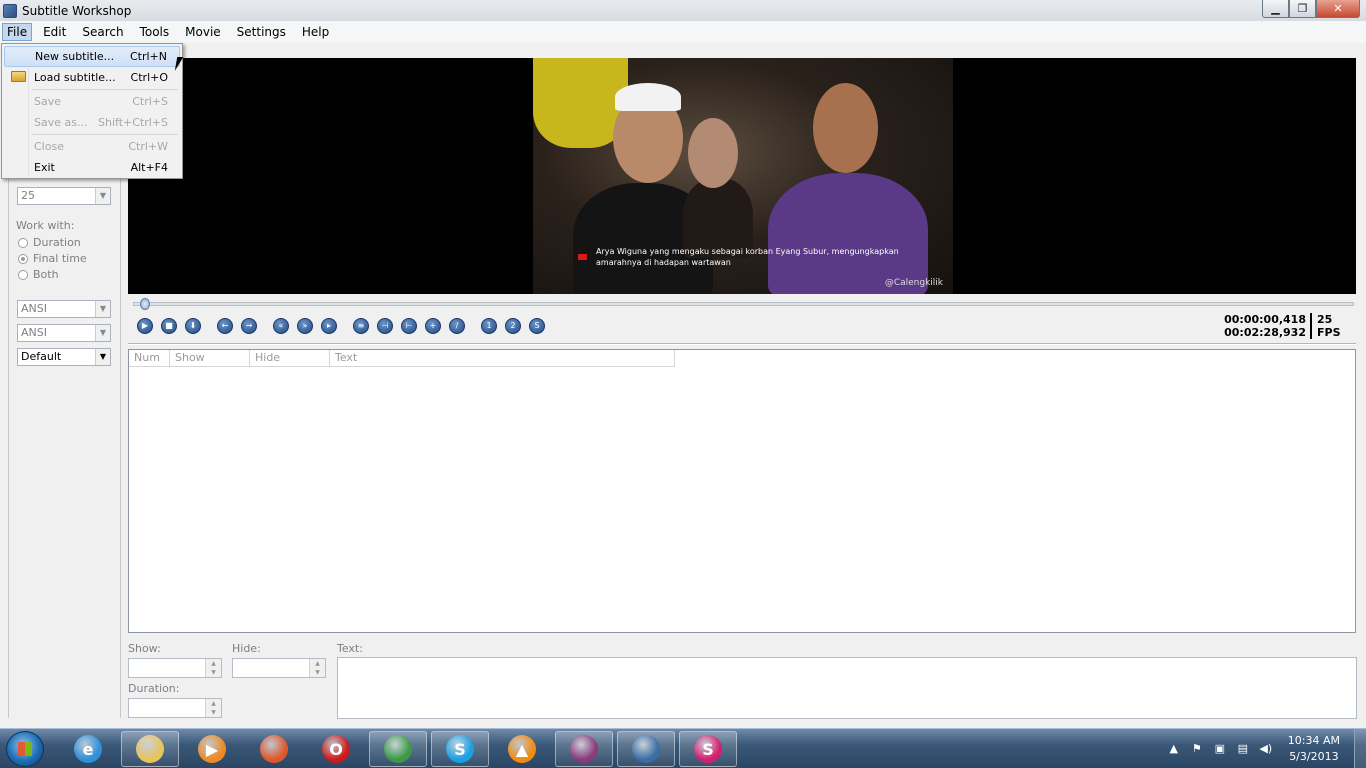  Describe the element at coordinates (210, 358) in the screenshot. I see `column-show: Show` at that location.